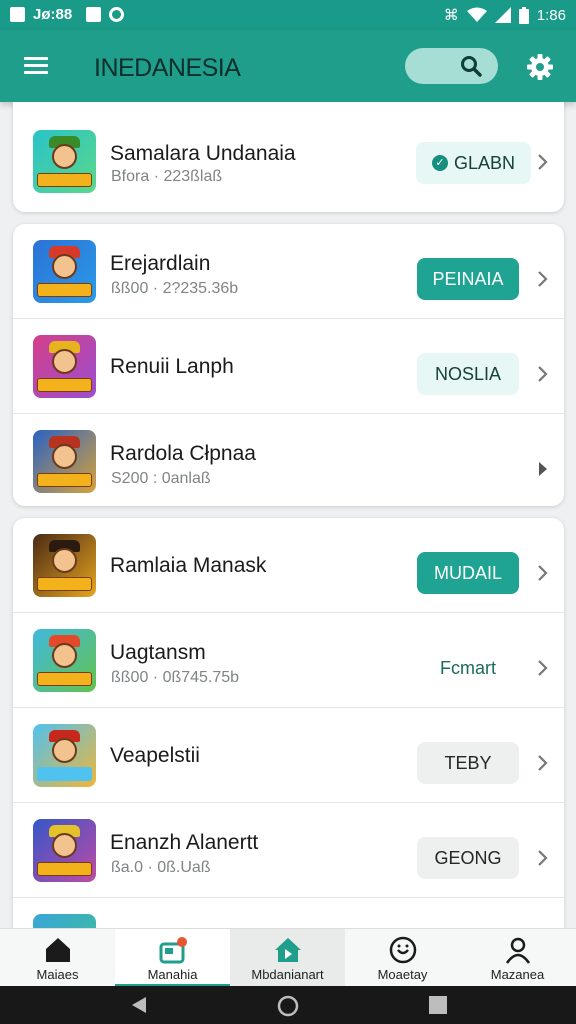 The height and width of the screenshot is (1024, 576). I want to click on action-chip: Fcmart, so click(468, 668).